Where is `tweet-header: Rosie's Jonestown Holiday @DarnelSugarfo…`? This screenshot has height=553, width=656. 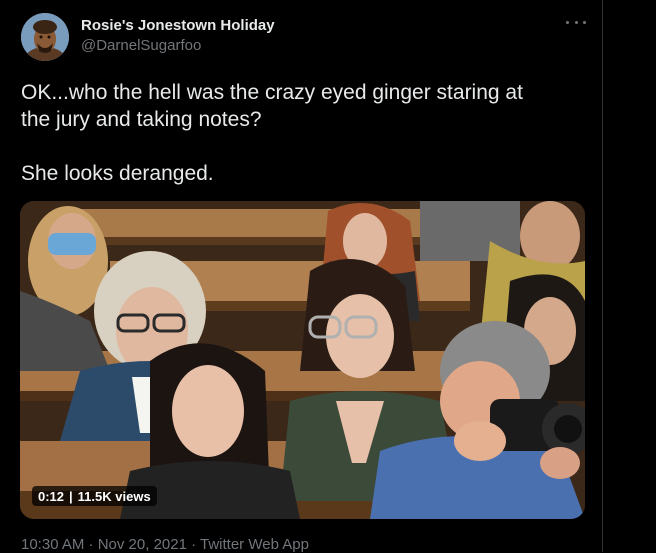
tweet-header: Rosie's Jonestown Holiday @DarnelSugarfo… is located at coordinates (148, 37).